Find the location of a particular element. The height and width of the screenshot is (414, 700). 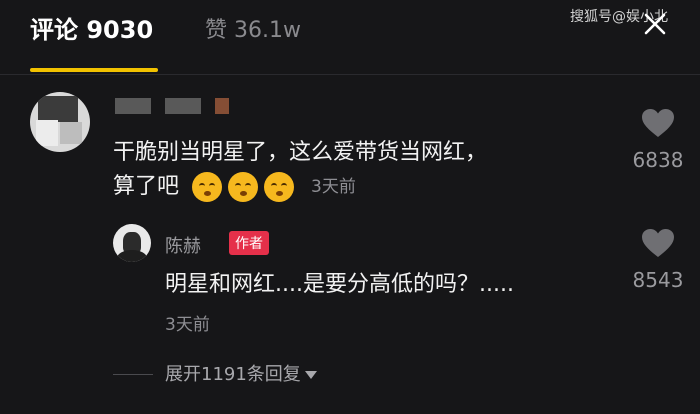

comment-like-button: 6838 is located at coordinates (658, 140).